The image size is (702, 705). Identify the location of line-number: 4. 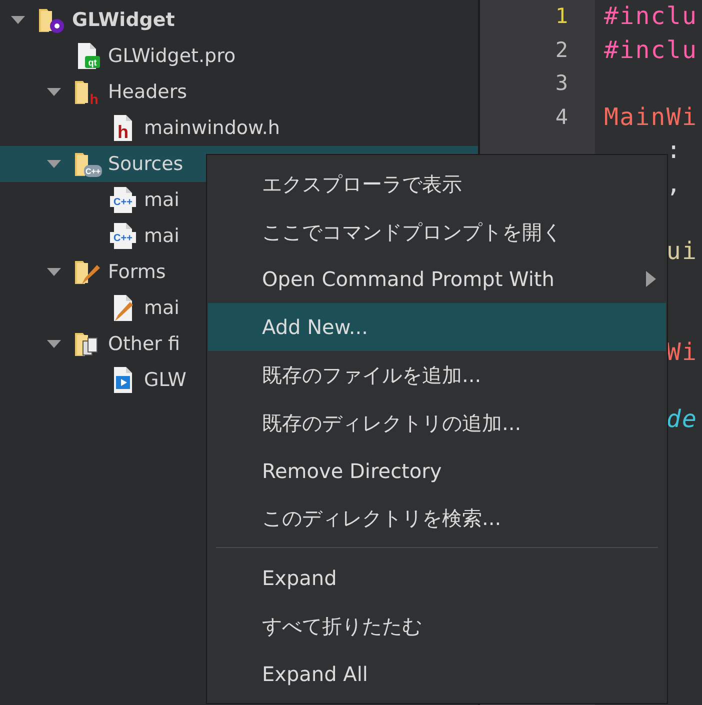
(561, 117).